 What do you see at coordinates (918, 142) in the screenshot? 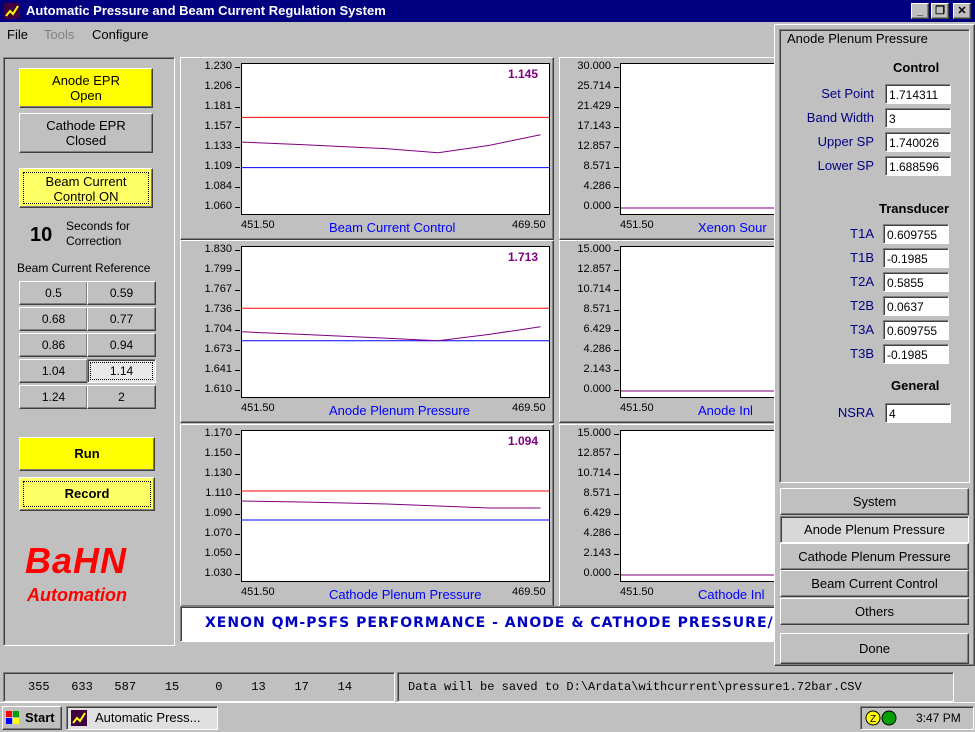
I see `upper-sp-field: 1.740026` at bounding box center [918, 142].